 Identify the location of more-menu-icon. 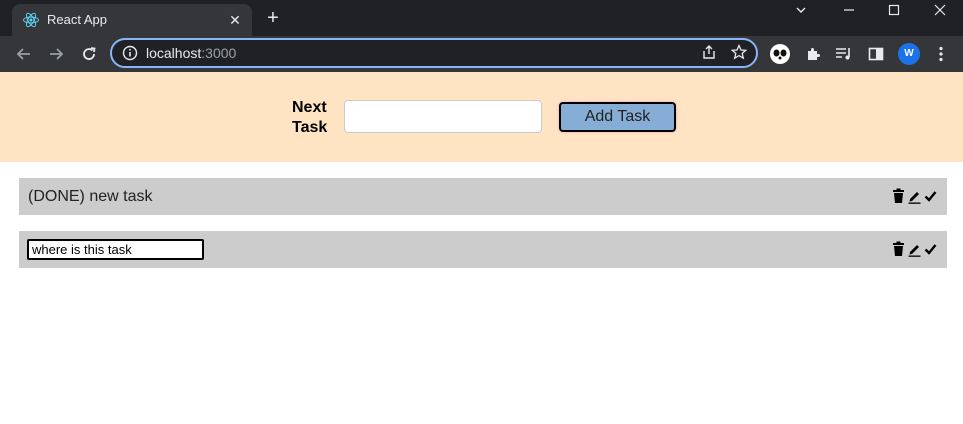
(941, 54).